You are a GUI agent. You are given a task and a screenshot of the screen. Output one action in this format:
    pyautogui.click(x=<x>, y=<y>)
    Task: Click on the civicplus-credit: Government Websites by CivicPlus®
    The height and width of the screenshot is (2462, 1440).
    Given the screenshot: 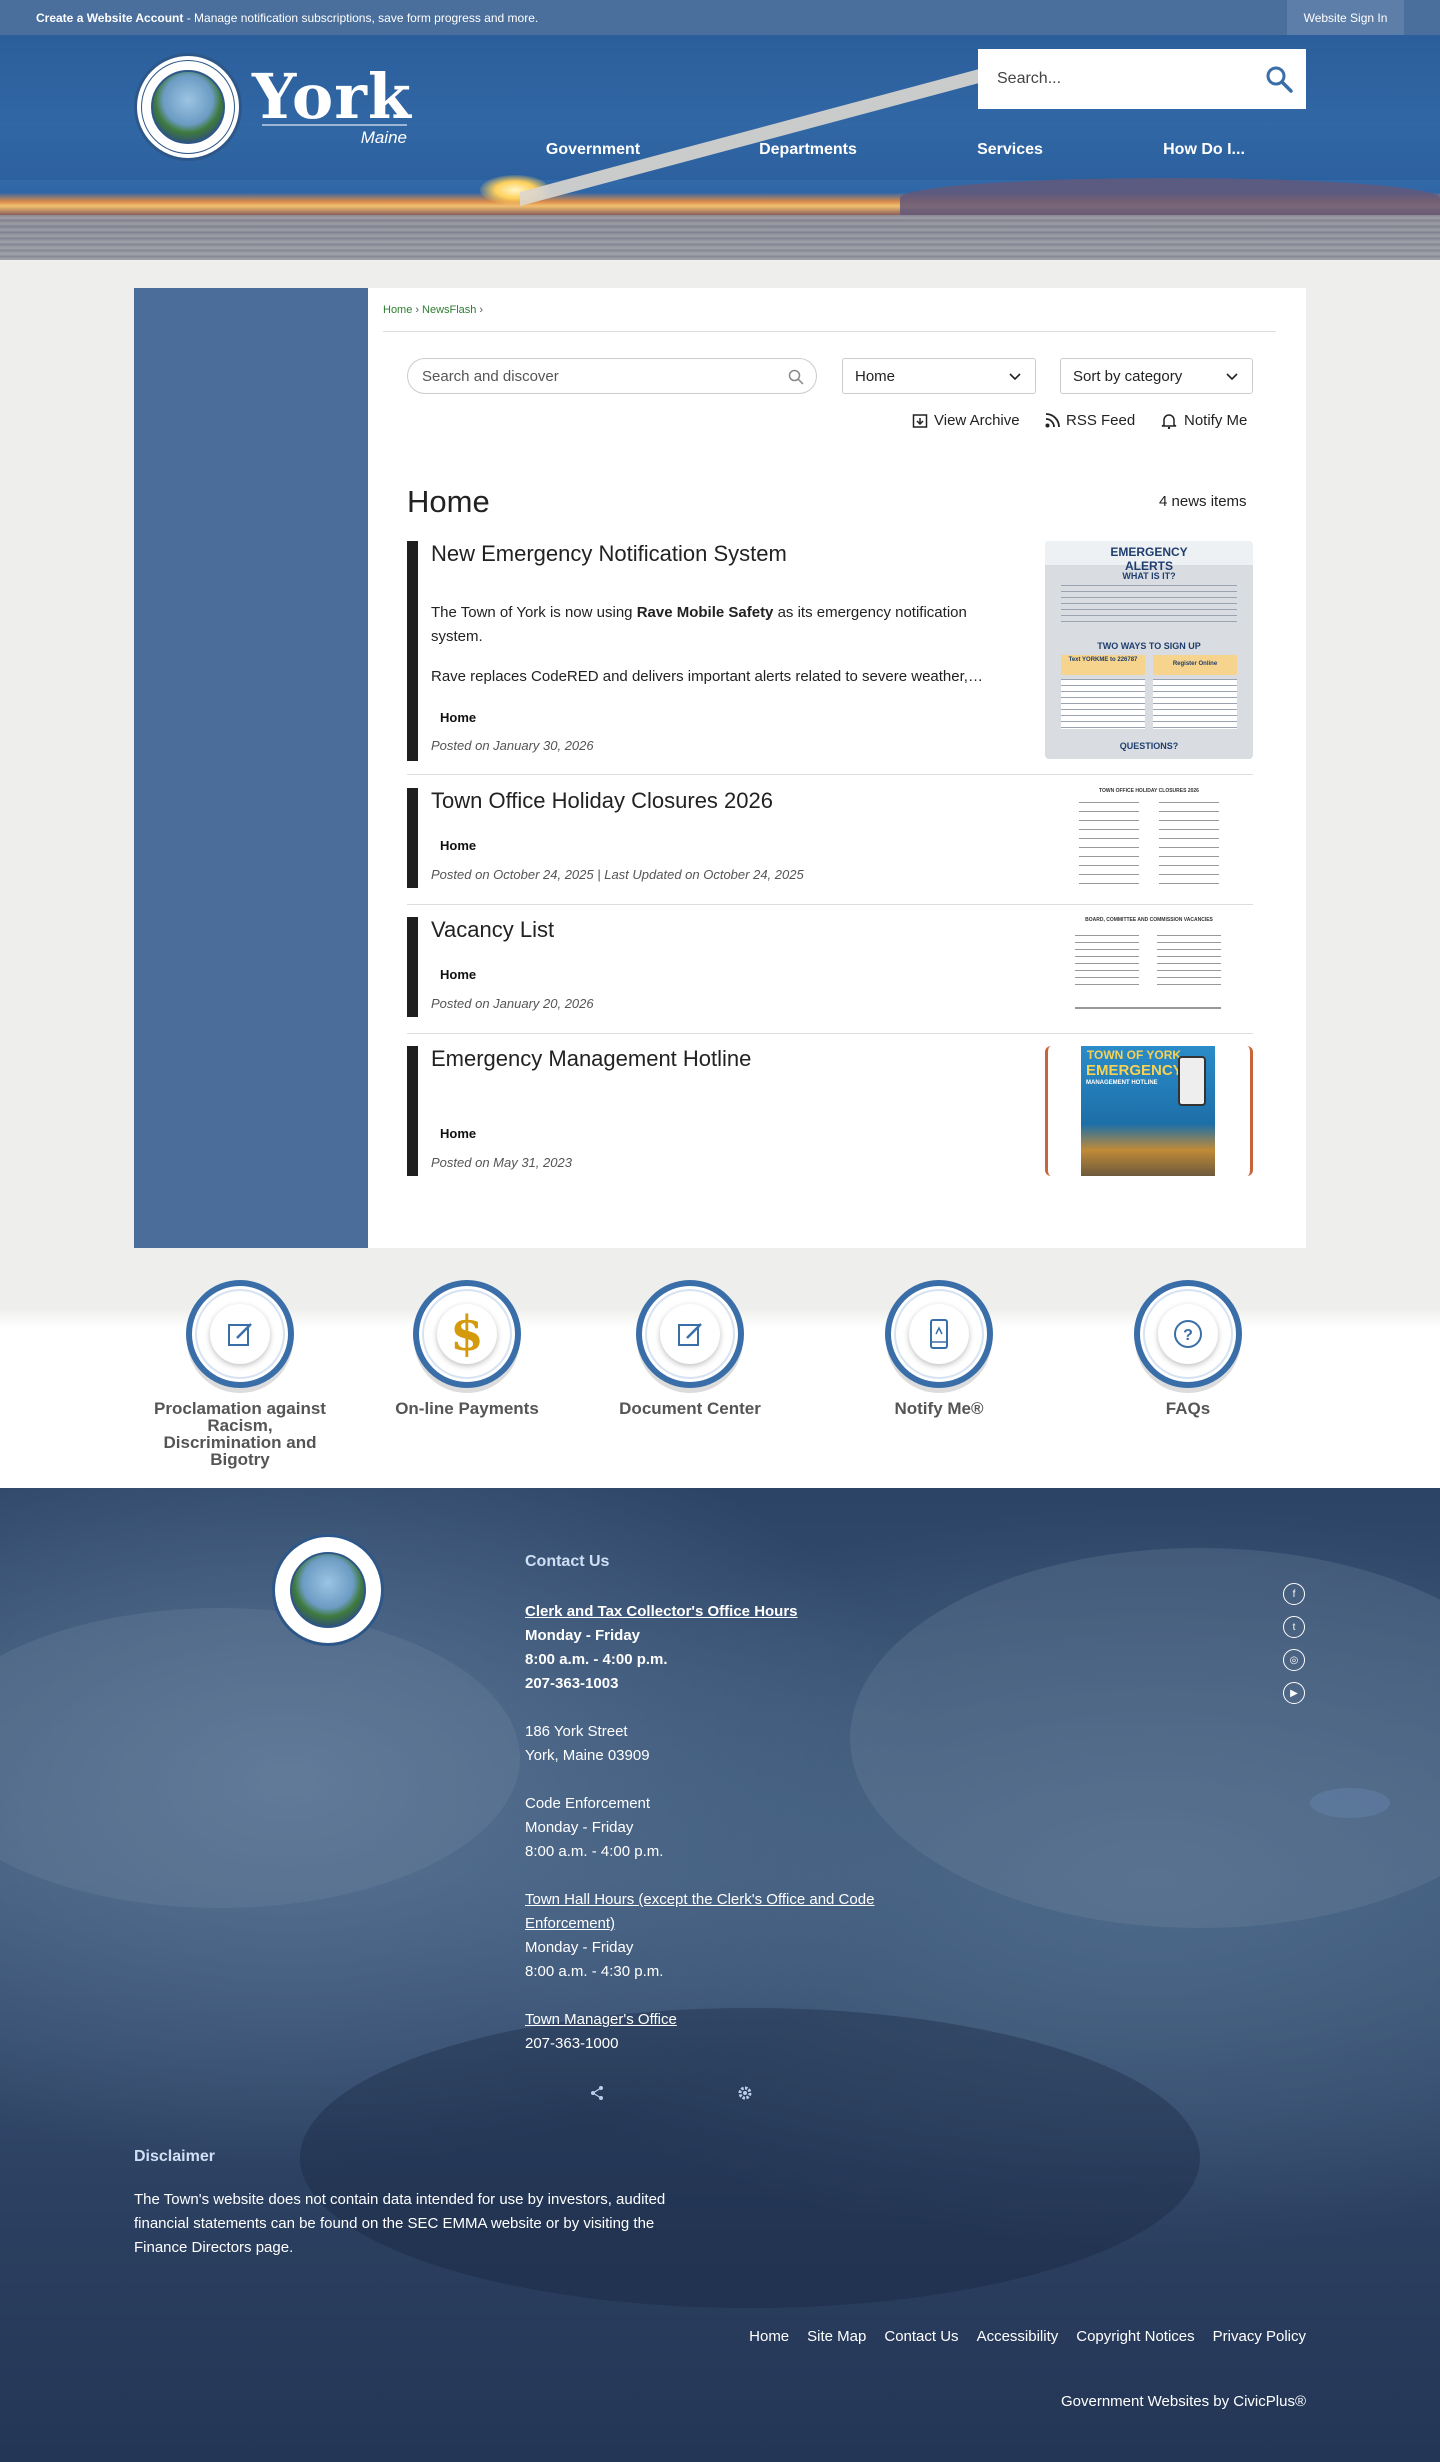 What is the action you would take?
    pyautogui.click(x=1183, y=2401)
    